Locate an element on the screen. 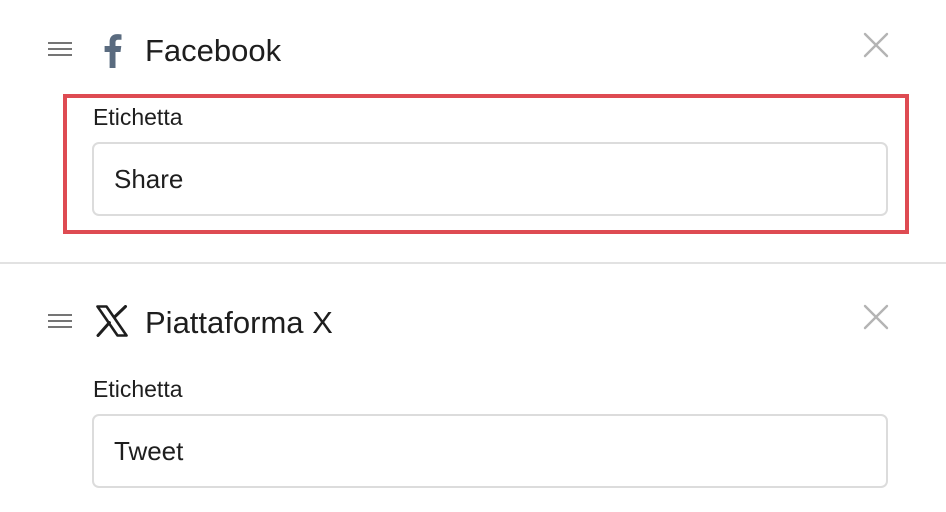 This screenshot has width=946, height=512. x-logo-icon is located at coordinates (112, 321).